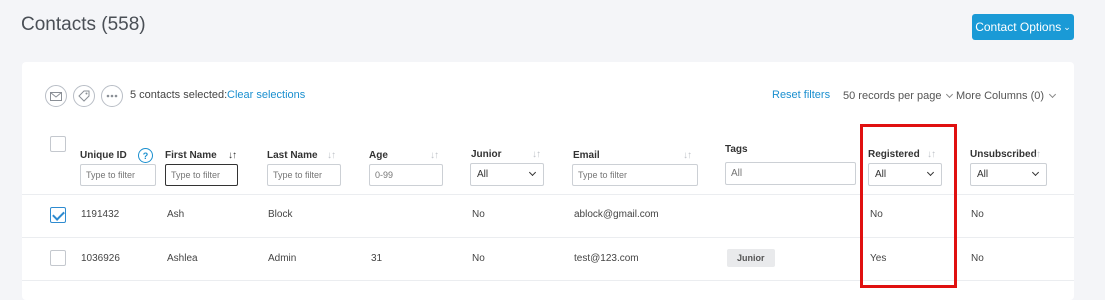  I want to click on last-name-filter, so click(304, 175).